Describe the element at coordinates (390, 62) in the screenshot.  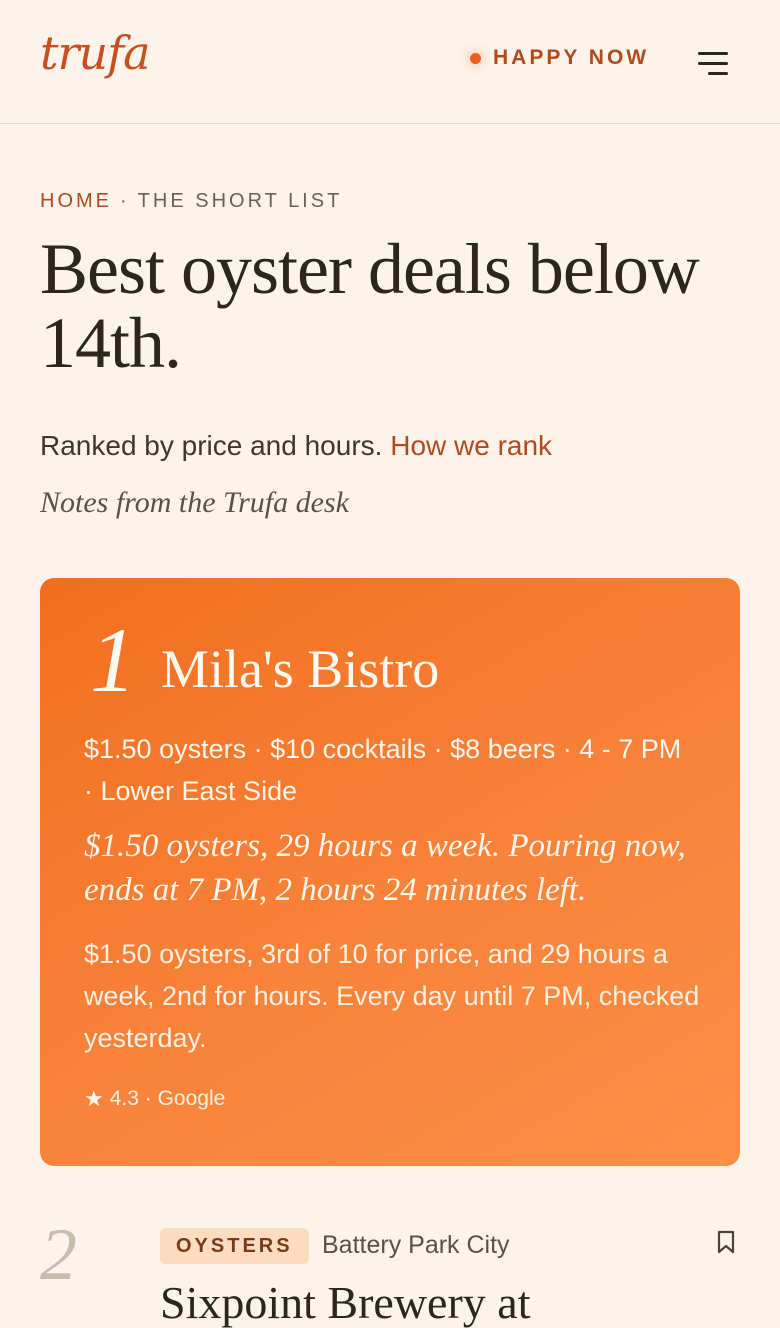
I see `site-header: trufa HAPPY NOW` at that location.